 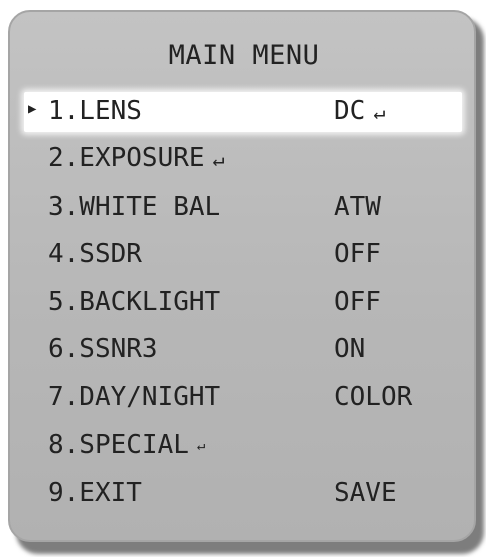 What do you see at coordinates (134, 207) in the screenshot?
I see `menu-item-label: 3.WHITE BAL` at bounding box center [134, 207].